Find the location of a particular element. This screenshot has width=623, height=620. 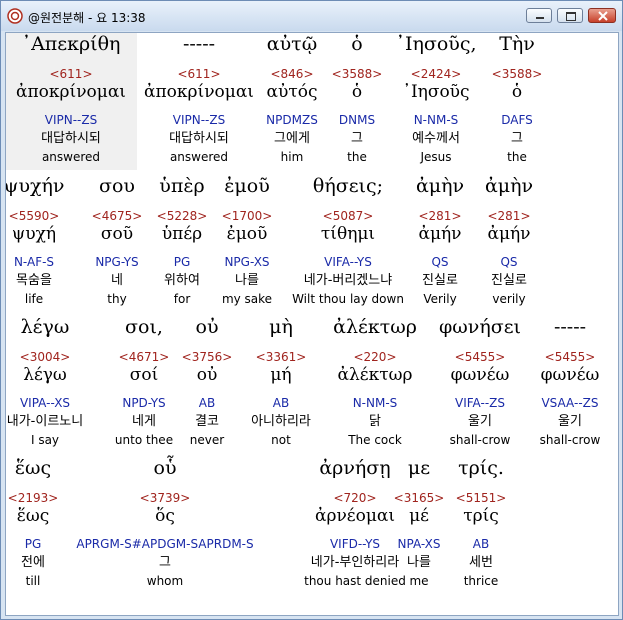

word-greek: τρίς. is located at coordinates (481, 468).